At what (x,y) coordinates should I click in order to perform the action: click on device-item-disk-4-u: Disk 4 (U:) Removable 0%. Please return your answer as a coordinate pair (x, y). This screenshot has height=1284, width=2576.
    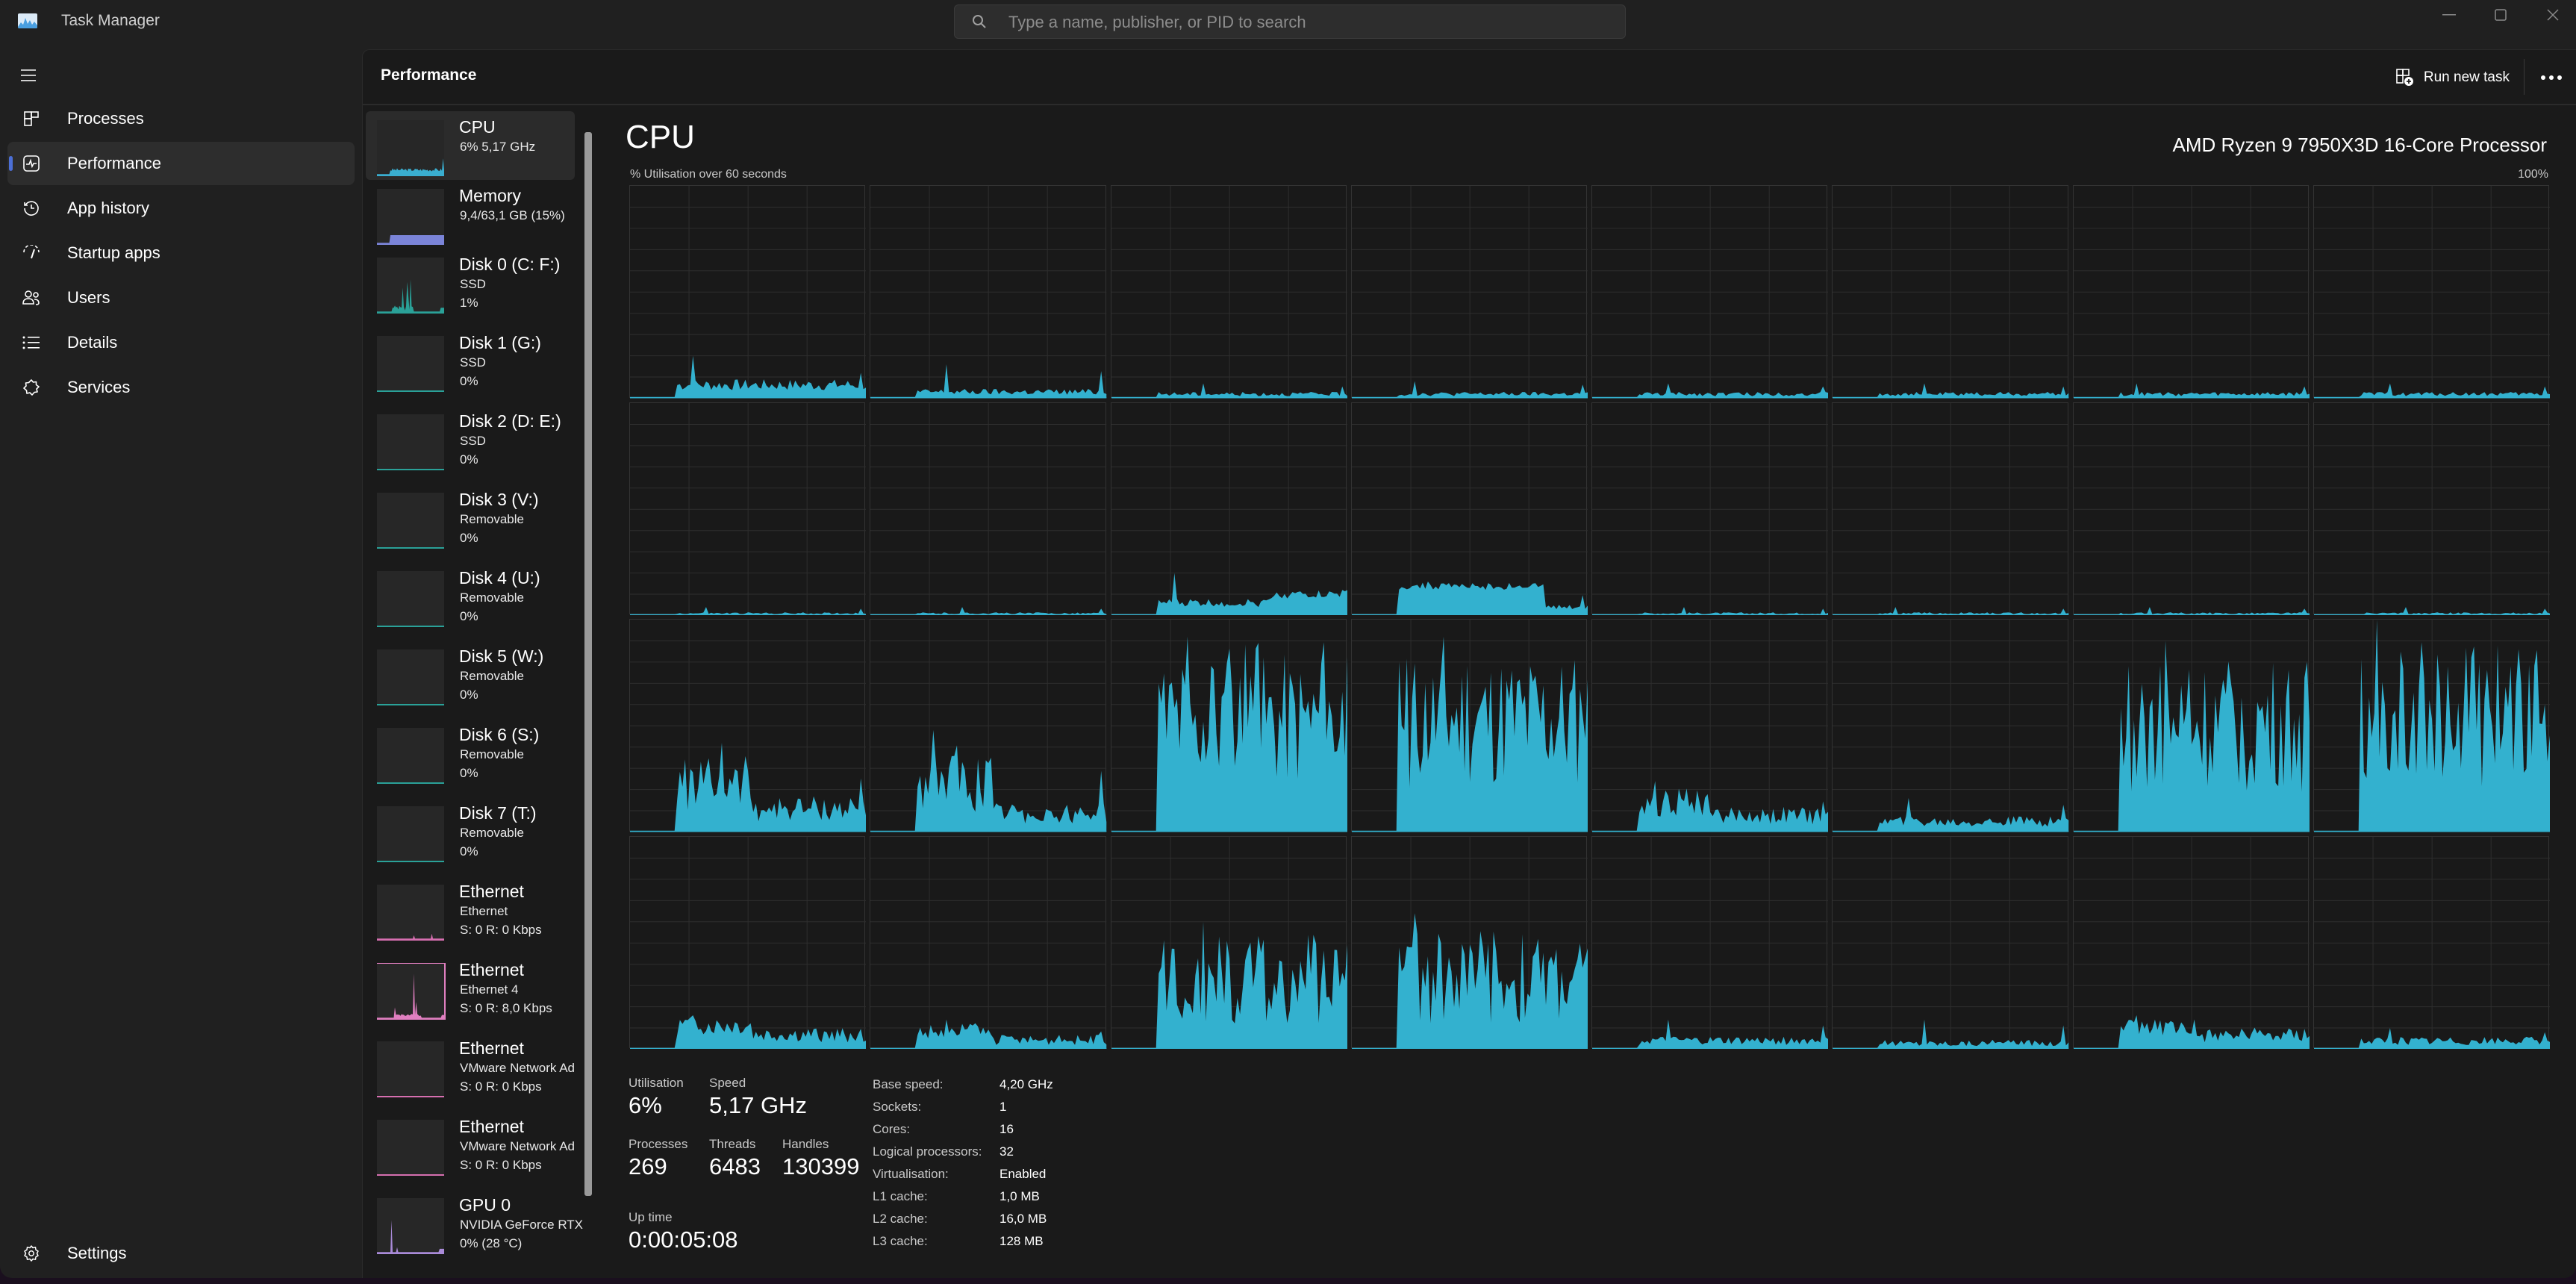
    Looking at the image, I should click on (475, 601).